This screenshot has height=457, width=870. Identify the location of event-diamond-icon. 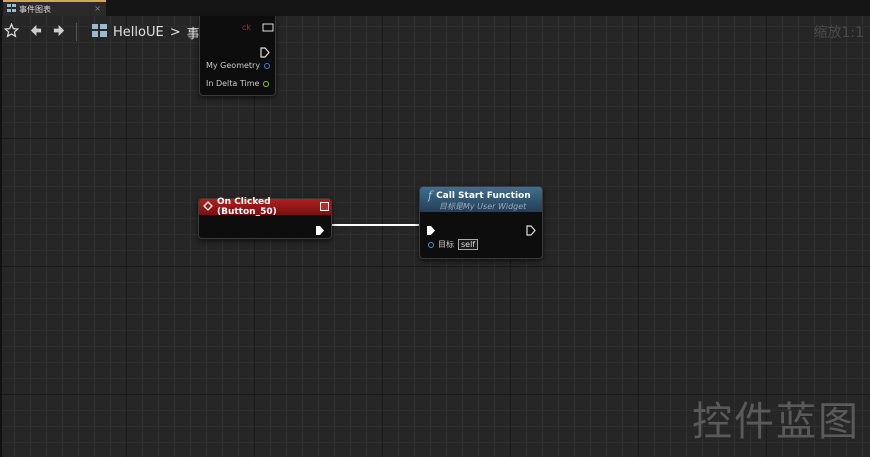
(208, 207).